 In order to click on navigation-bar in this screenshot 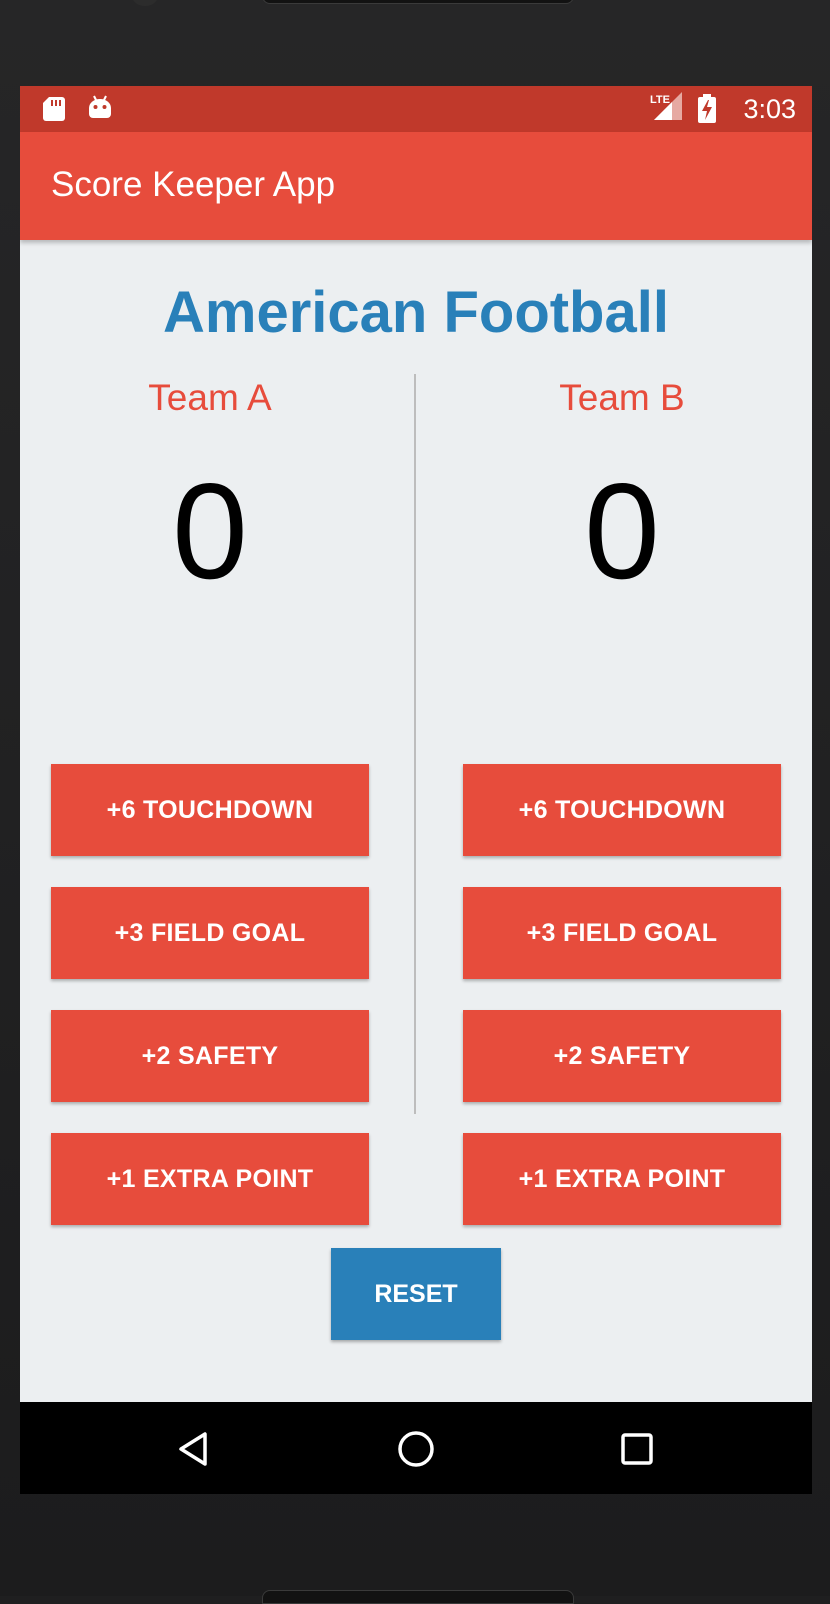, I will do `click(416, 1448)`.